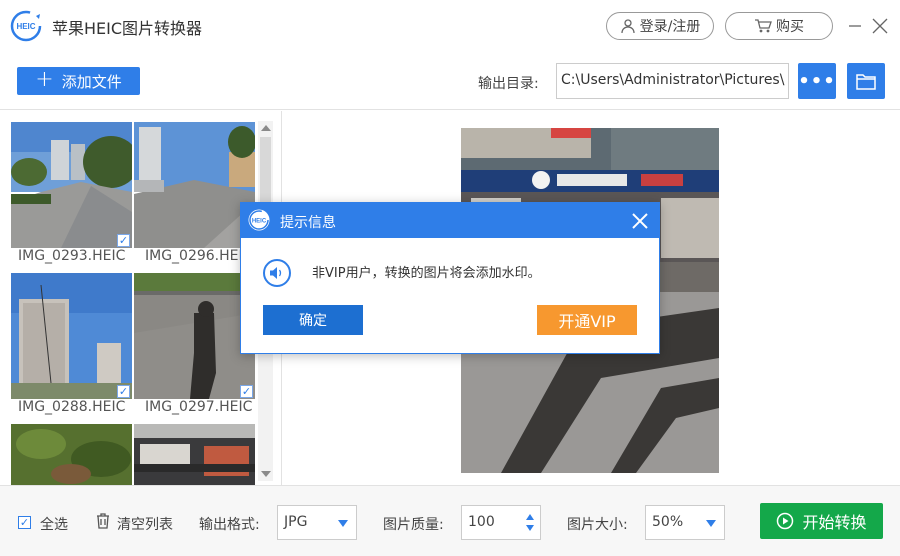 The width and height of the screenshot is (900, 556). Describe the element at coordinates (668, 522) in the screenshot. I see `image-size-value: 50%` at that location.